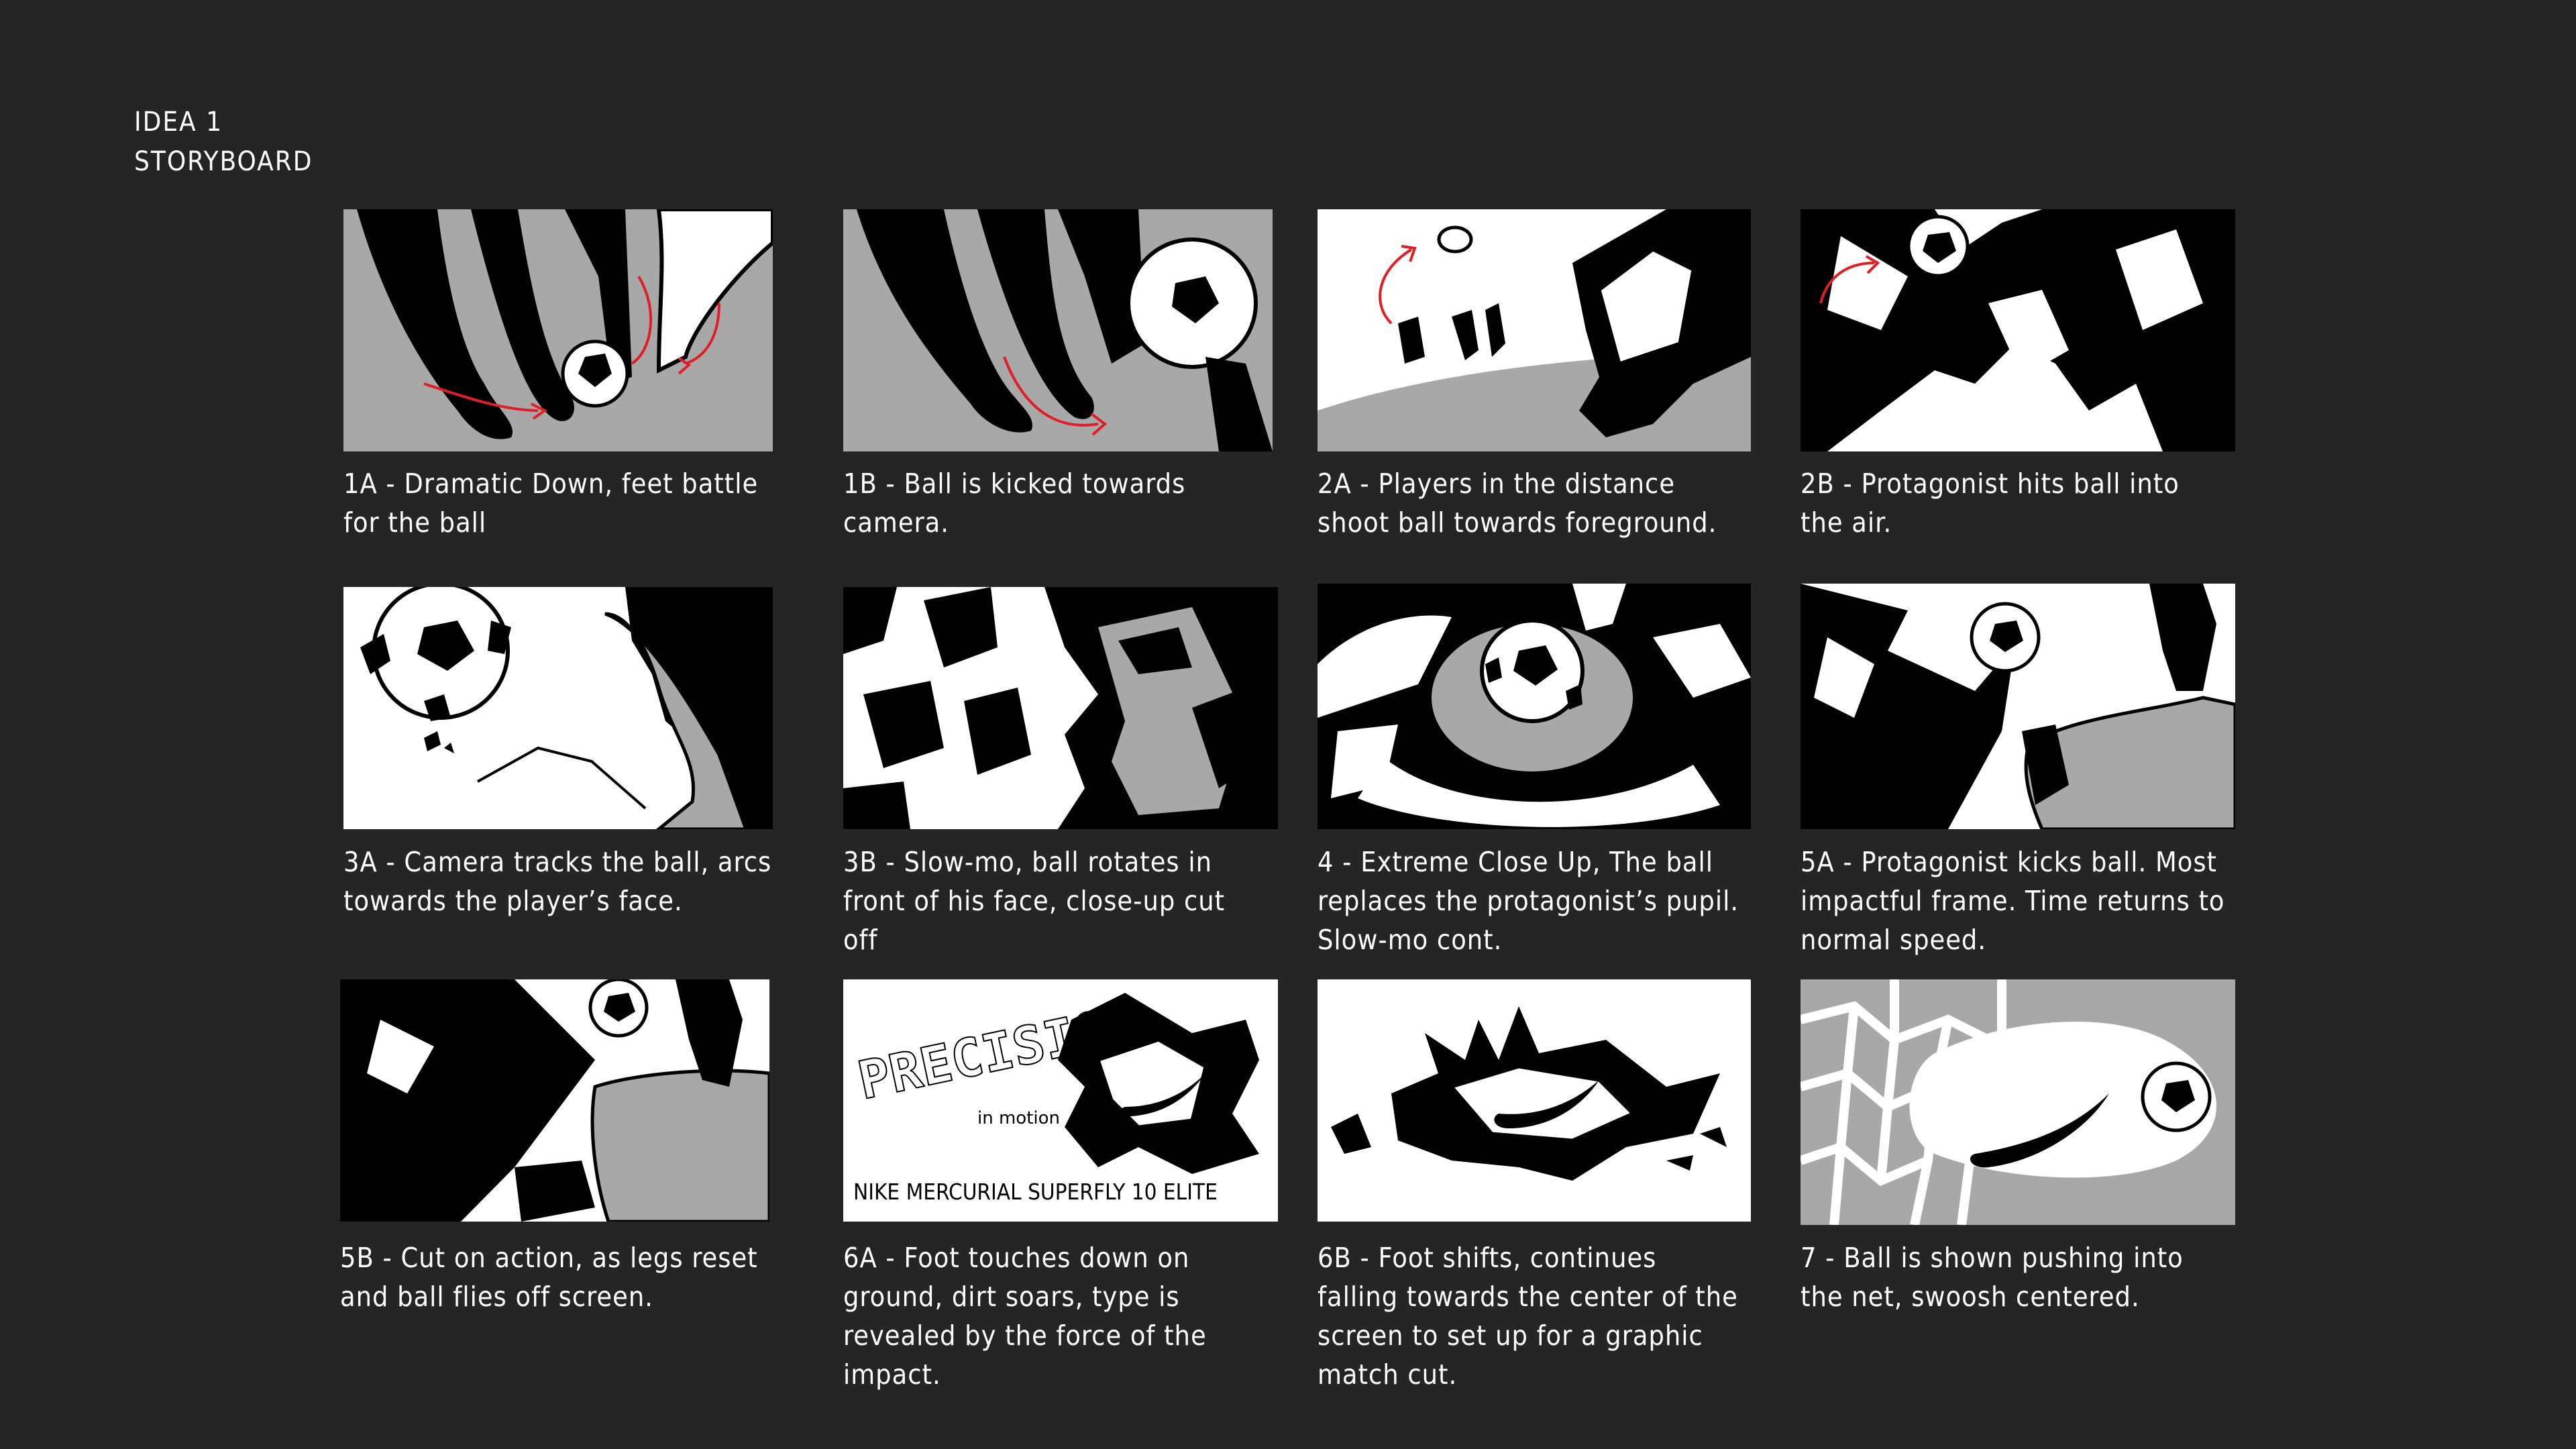 This screenshot has height=1449, width=2576. What do you see at coordinates (2018, 330) in the screenshot?
I see `frame-2b-illustration` at bounding box center [2018, 330].